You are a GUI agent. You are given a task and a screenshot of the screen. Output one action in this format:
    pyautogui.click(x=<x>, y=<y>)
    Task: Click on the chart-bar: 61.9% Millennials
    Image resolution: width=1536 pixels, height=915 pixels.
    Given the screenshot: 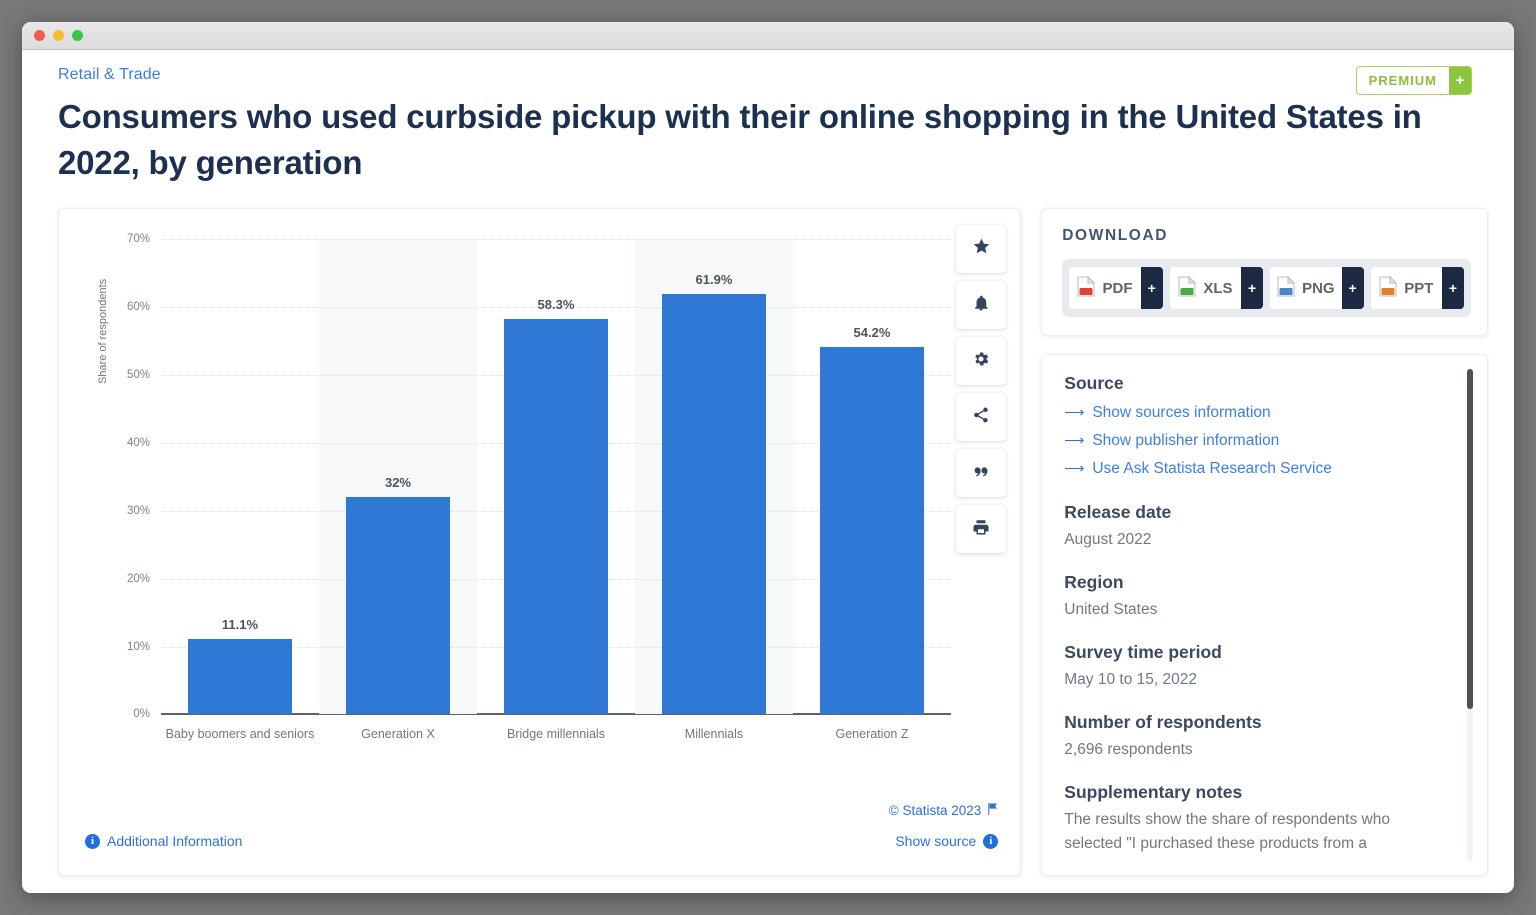 What is the action you would take?
    pyautogui.click(x=714, y=506)
    